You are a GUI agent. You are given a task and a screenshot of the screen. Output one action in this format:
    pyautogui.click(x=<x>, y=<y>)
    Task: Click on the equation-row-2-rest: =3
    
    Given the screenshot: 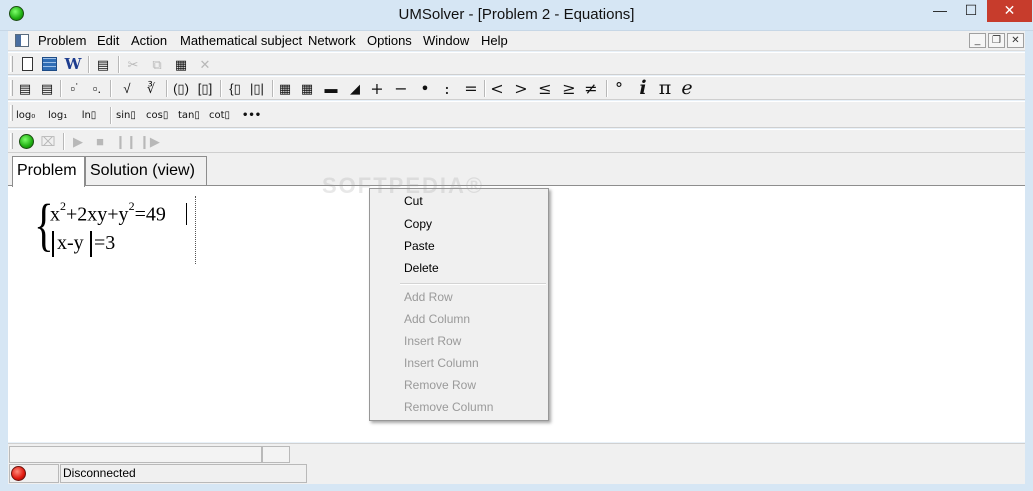 What is the action you would take?
    pyautogui.click(x=104, y=243)
    